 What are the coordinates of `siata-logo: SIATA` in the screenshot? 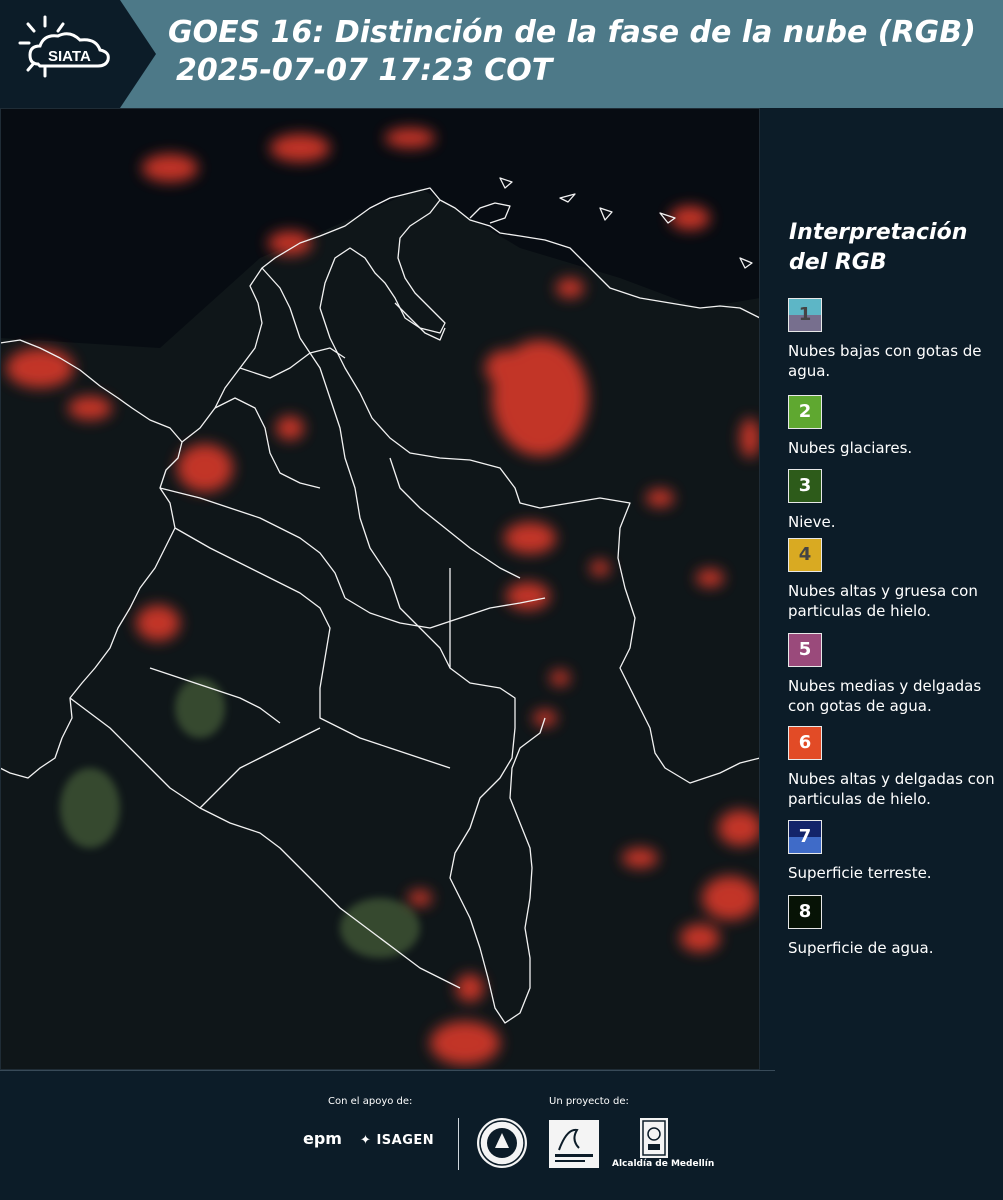 It's located at (78, 54).